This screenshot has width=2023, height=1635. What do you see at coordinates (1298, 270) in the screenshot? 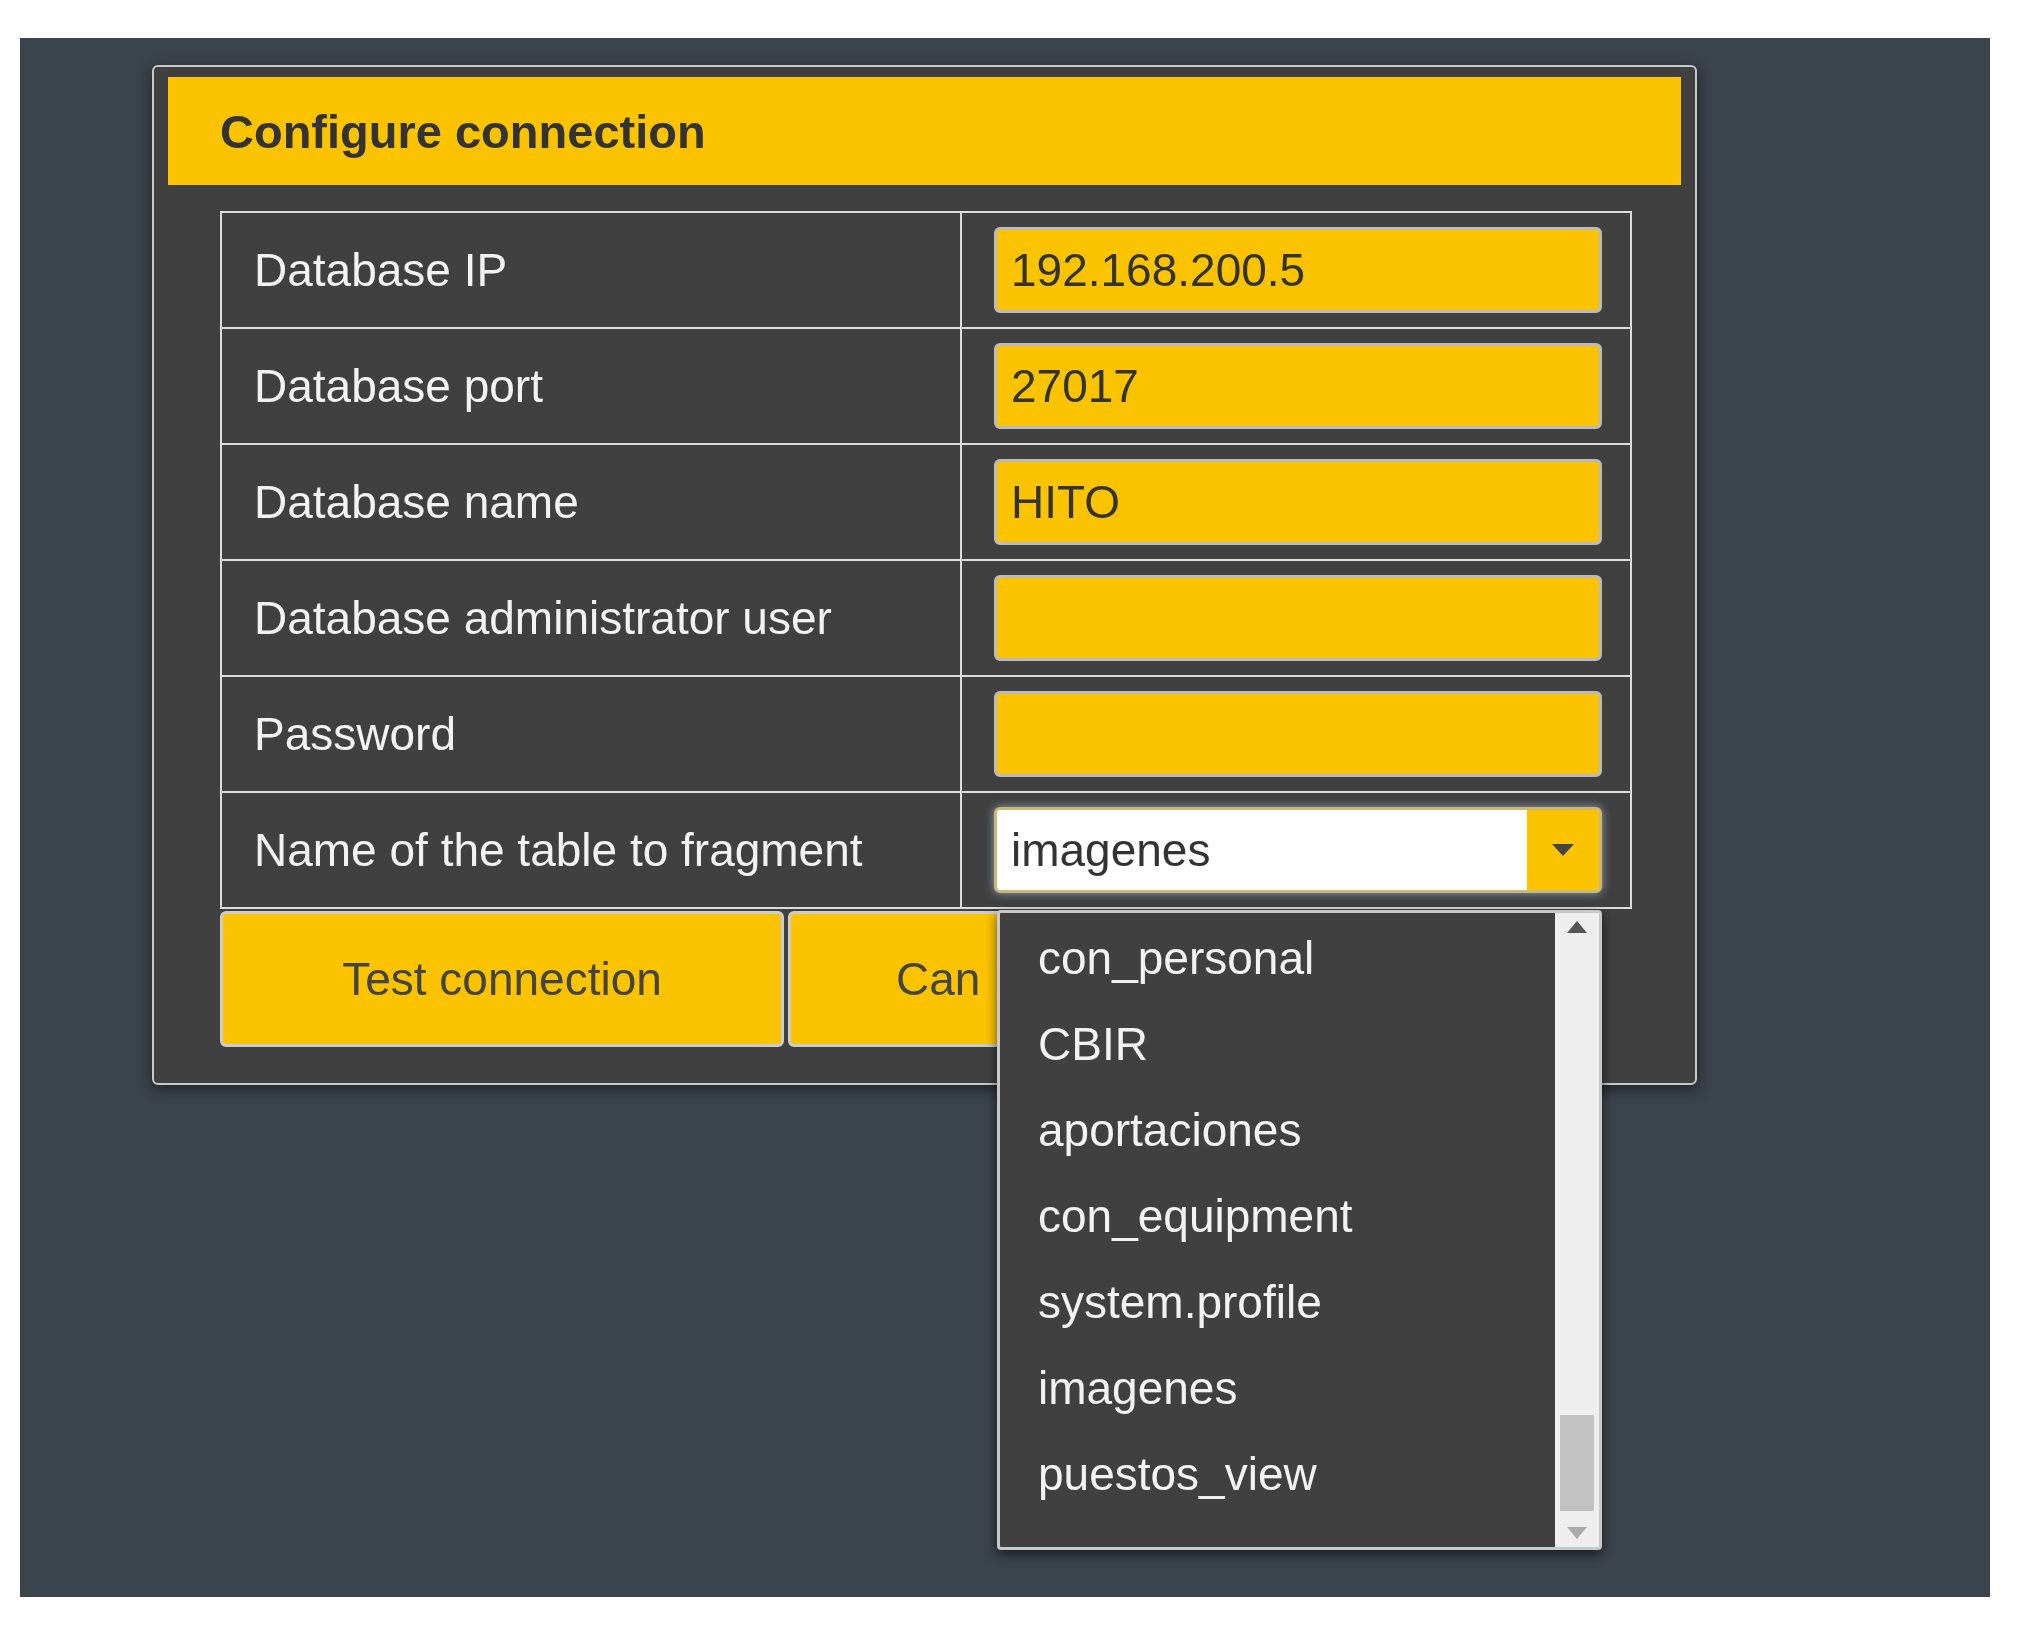
I see `input-field: 192.168.200.5` at bounding box center [1298, 270].